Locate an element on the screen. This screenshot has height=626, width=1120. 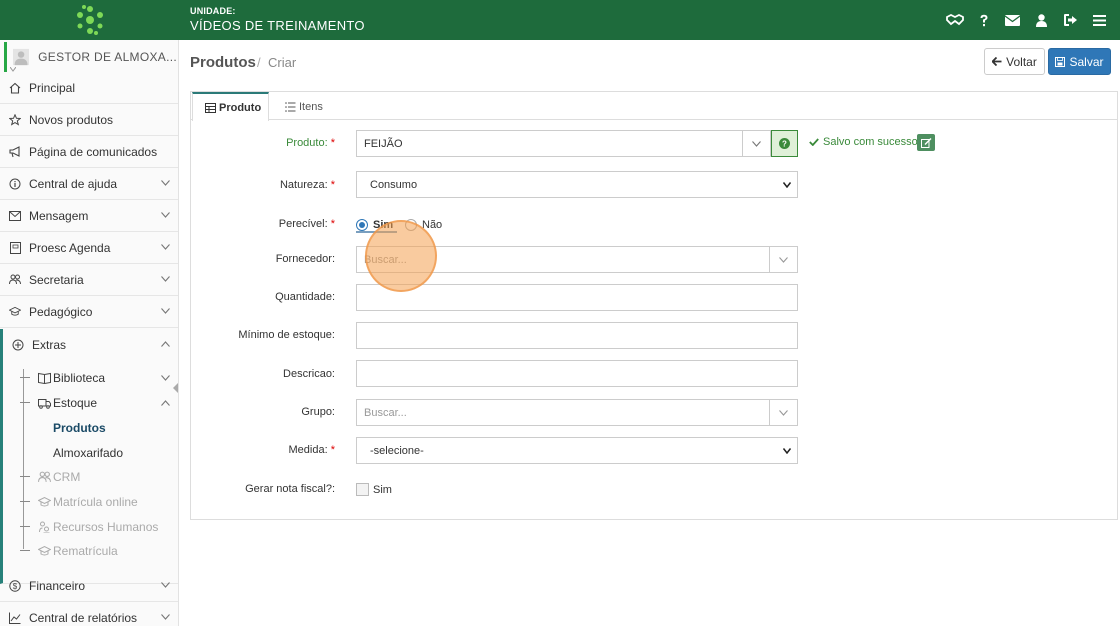
menu-icon is located at coordinates (1099, 20).